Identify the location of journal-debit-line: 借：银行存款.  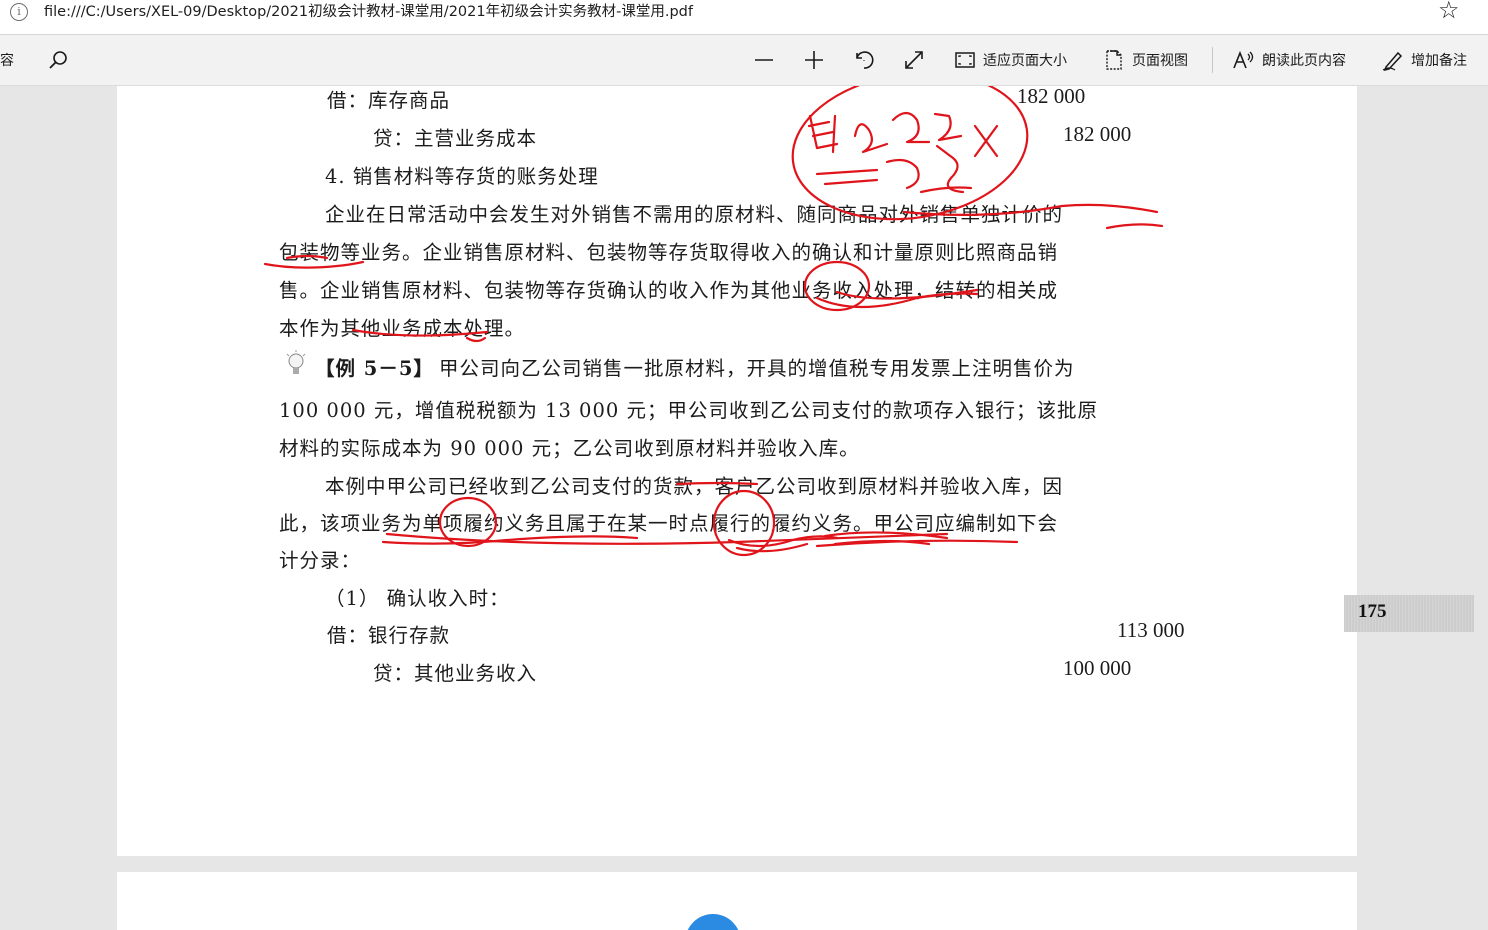
(389, 635).